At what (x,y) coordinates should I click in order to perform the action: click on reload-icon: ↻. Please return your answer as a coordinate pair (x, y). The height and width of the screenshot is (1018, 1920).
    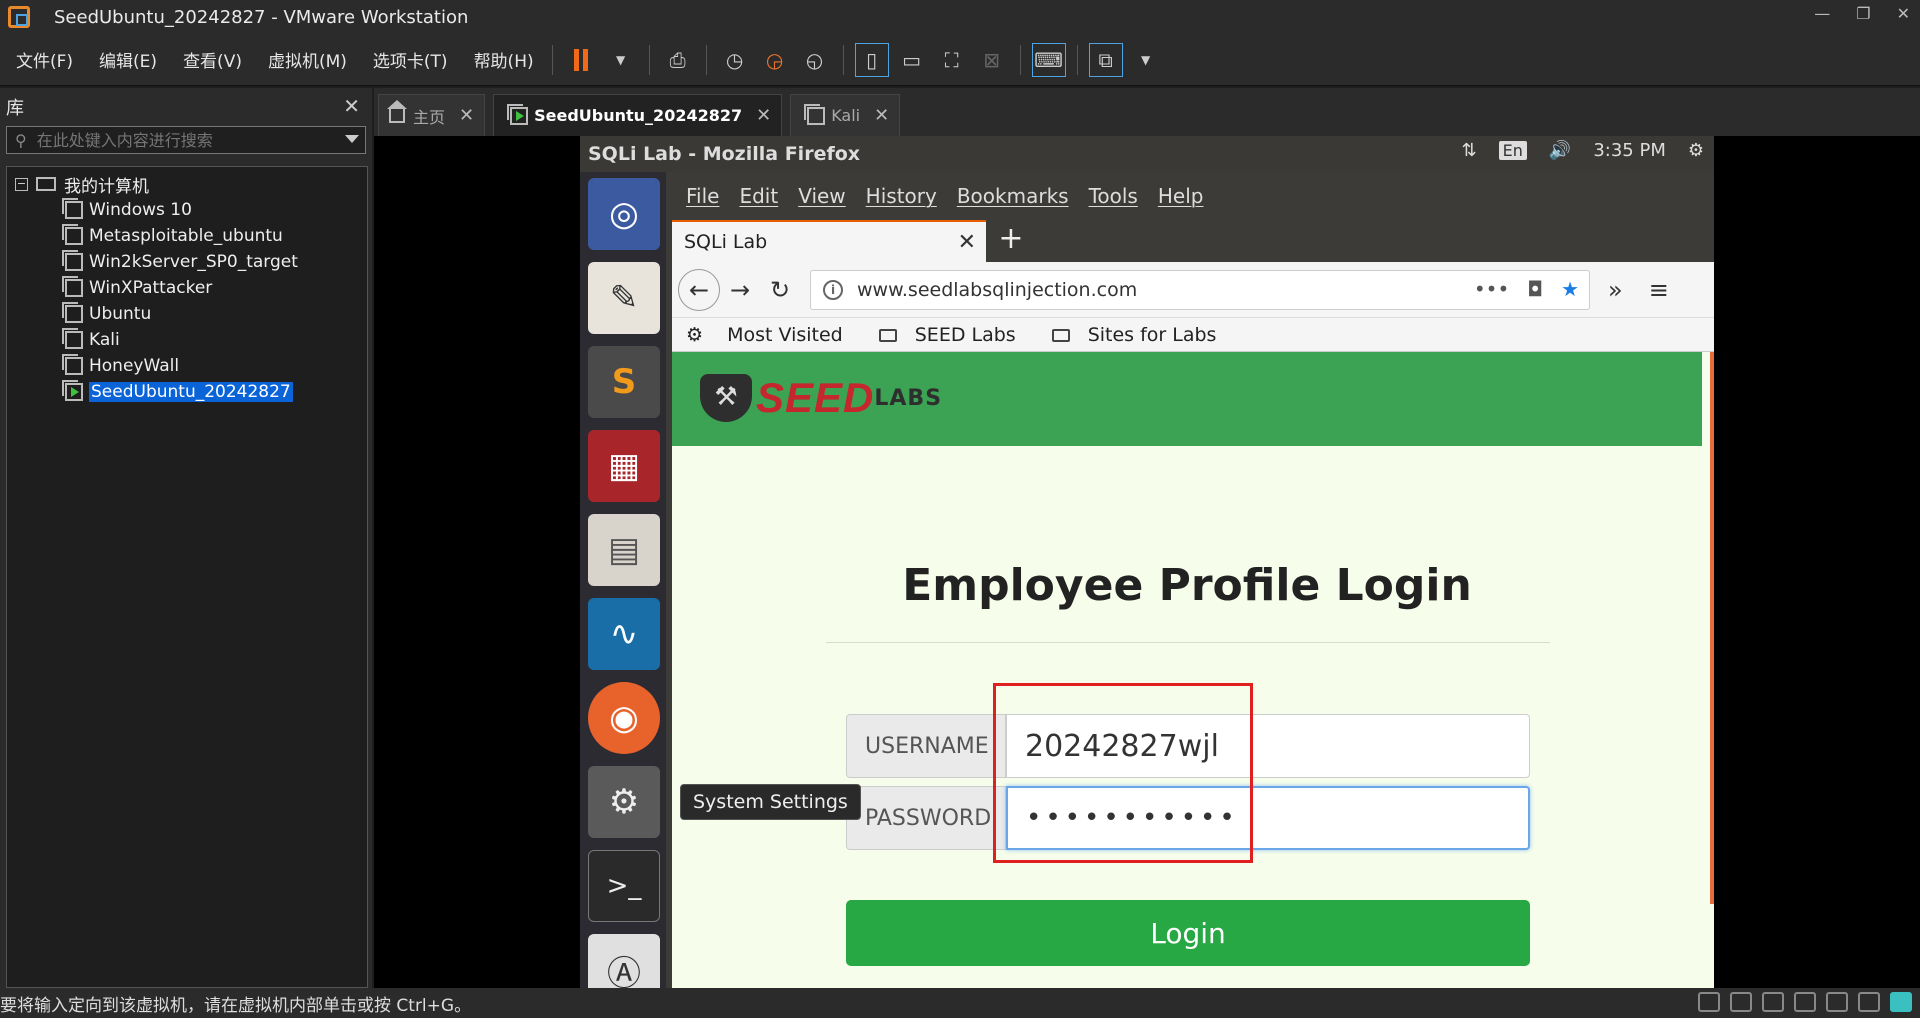
    Looking at the image, I should click on (780, 290).